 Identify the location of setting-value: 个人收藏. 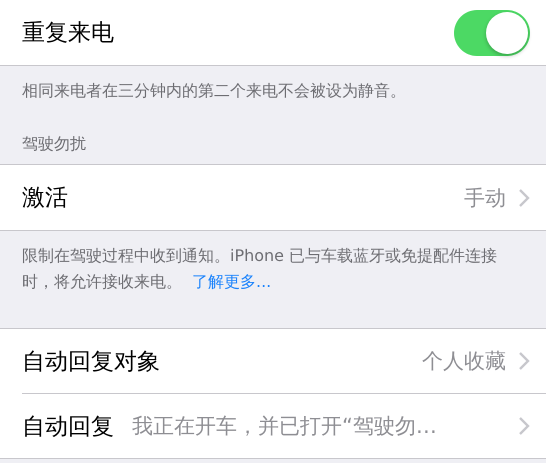
(464, 361).